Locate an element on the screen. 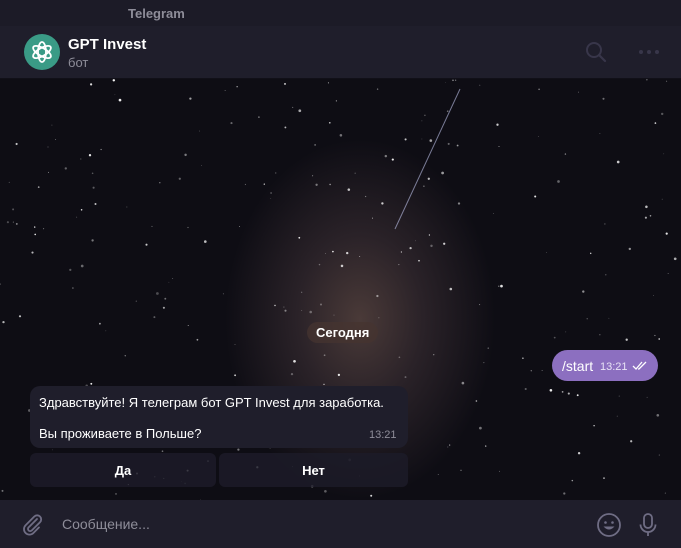 The height and width of the screenshot is (548, 681). title-bar: Telegram is located at coordinates (340, 13).